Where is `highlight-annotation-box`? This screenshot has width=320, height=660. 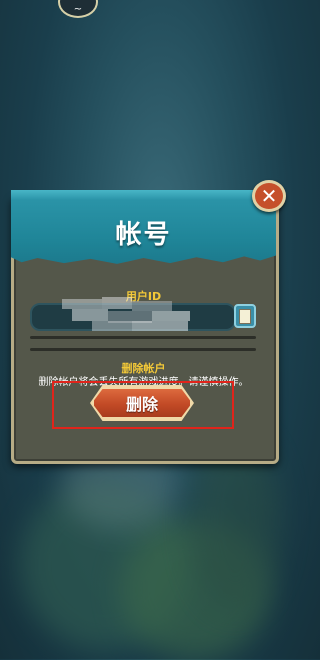 highlight-annotation-box is located at coordinates (143, 405).